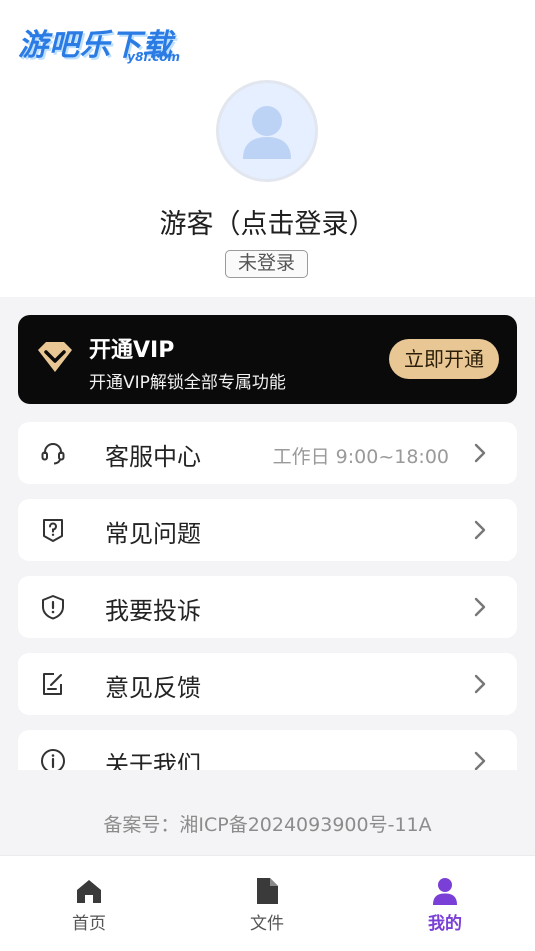  Describe the element at coordinates (103, 43) in the screenshot. I see `app-logo: 游吧乐下载 y8l.com` at that location.